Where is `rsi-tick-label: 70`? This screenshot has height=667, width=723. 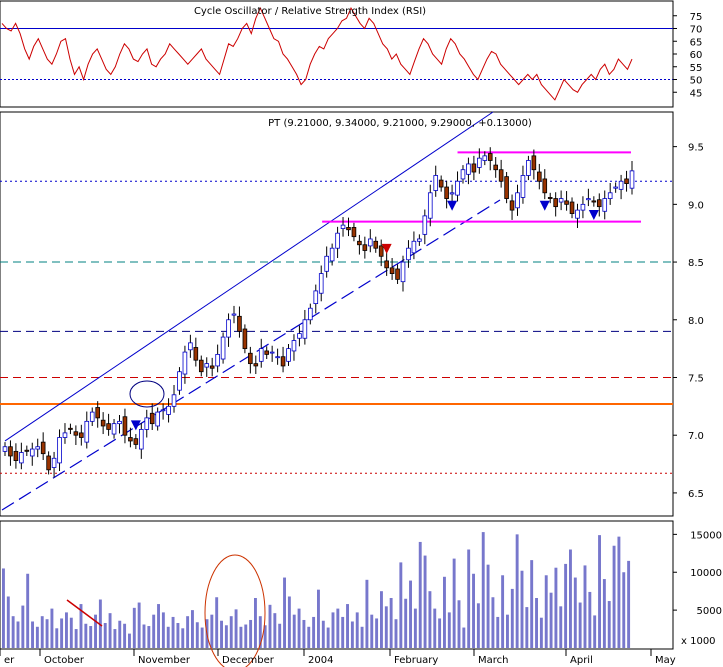 rsi-tick-label: 70 is located at coordinates (696, 30).